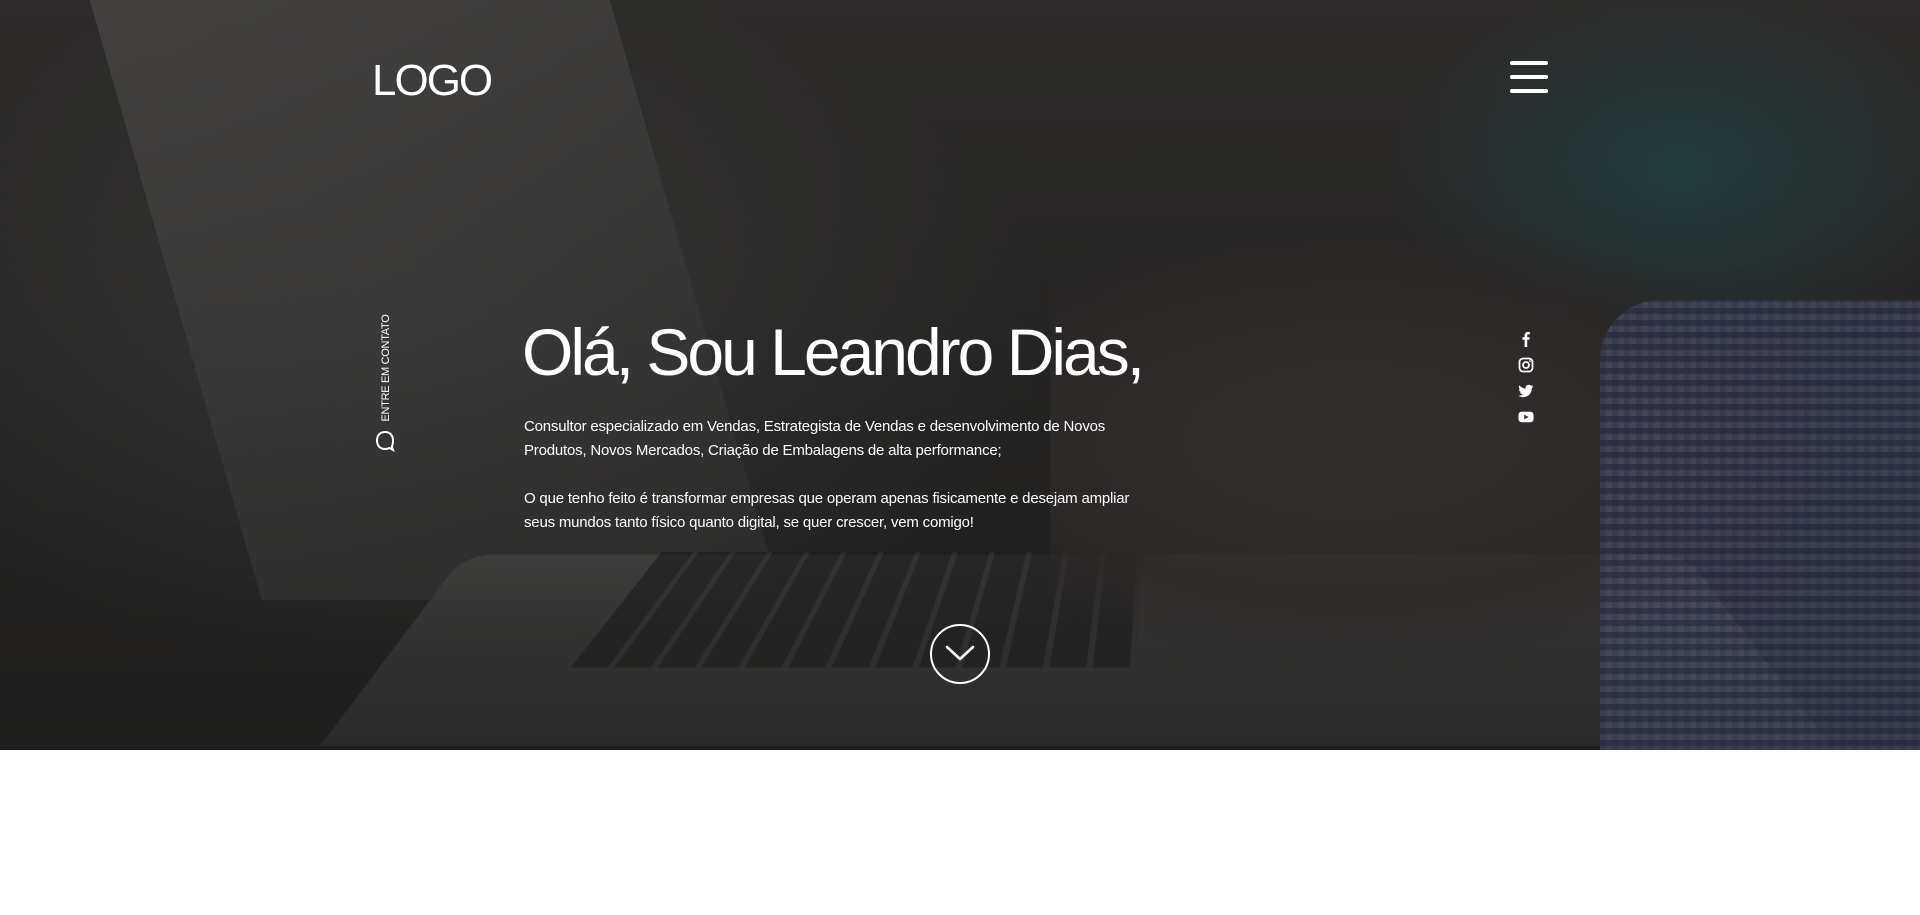 This screenshot has height=915, width=1920. I want to click on facebook-link, so click(1526, 339).